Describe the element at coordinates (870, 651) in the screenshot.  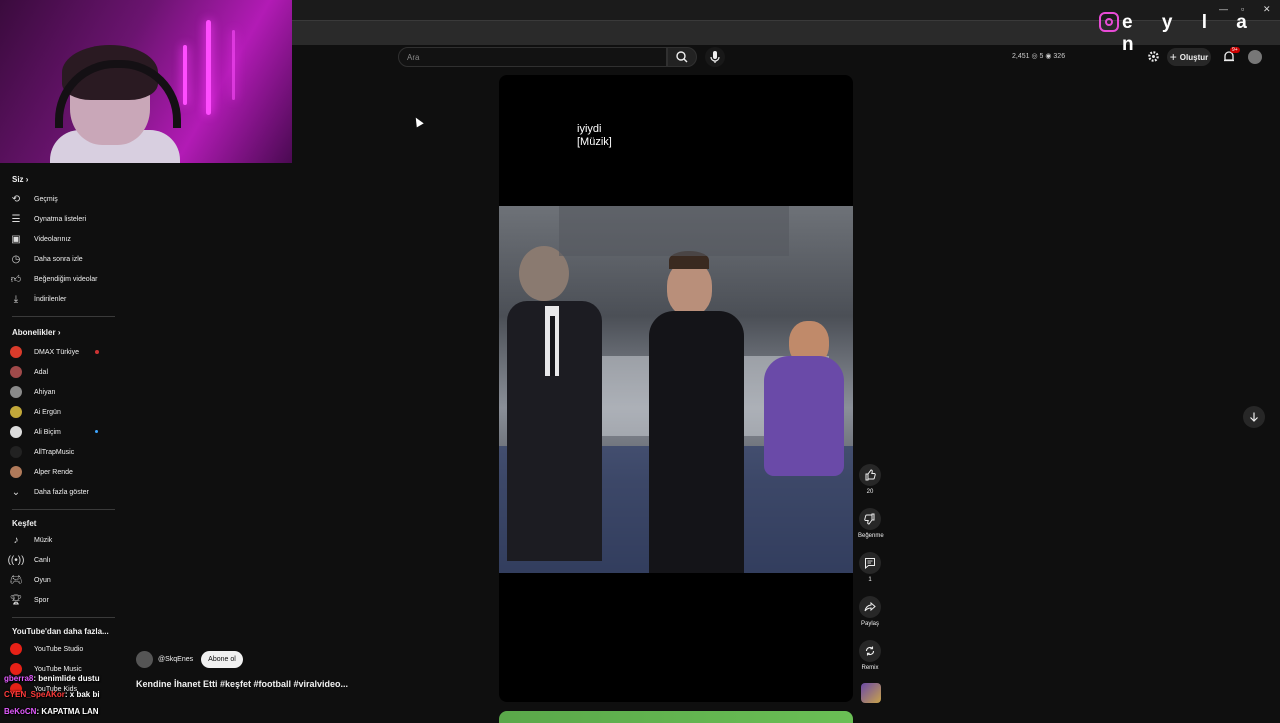
I see `remix-icon` at that location.